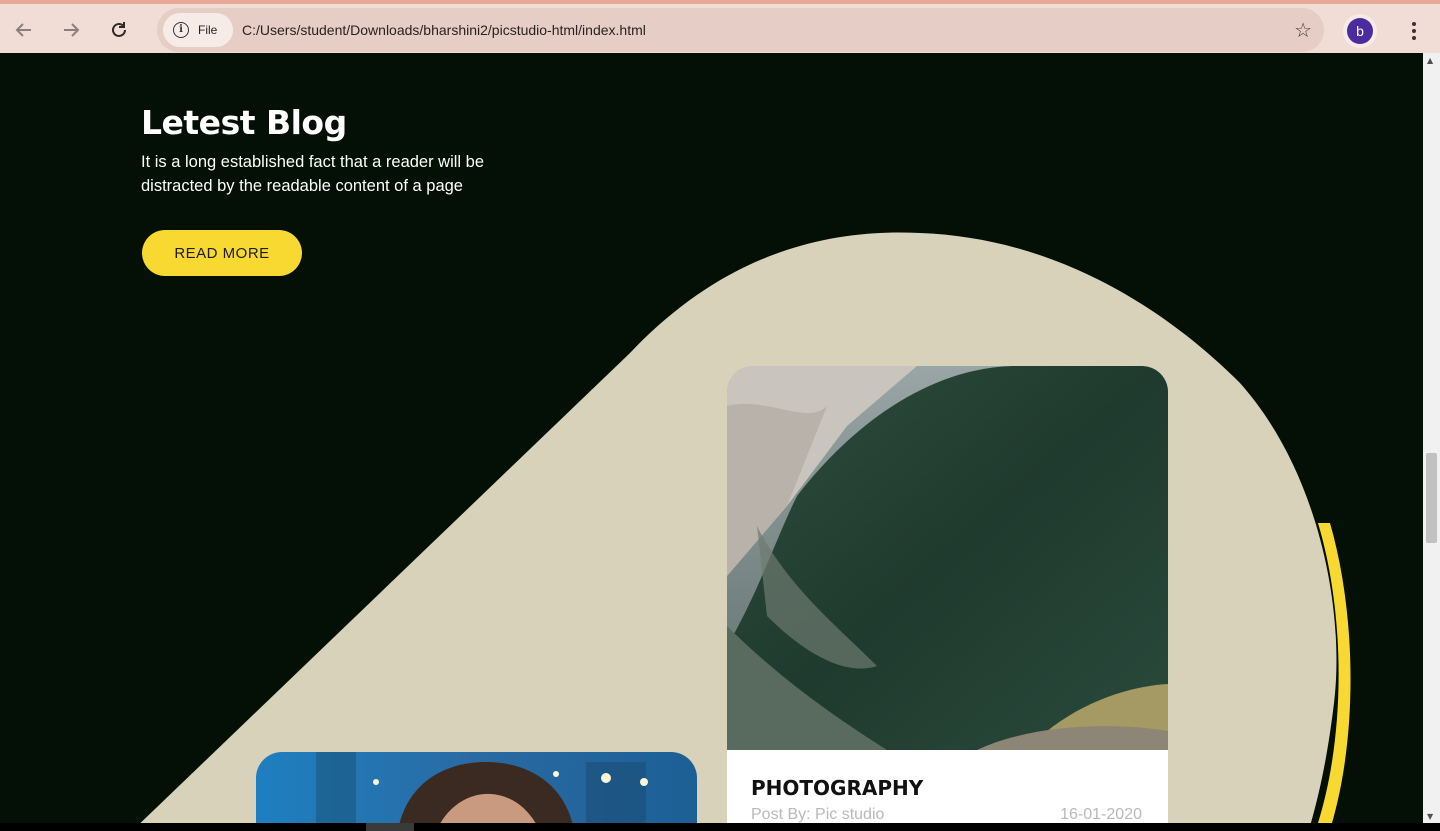 The image size is (1440, 831). I want to click on reload-icon, so click(119, 29).